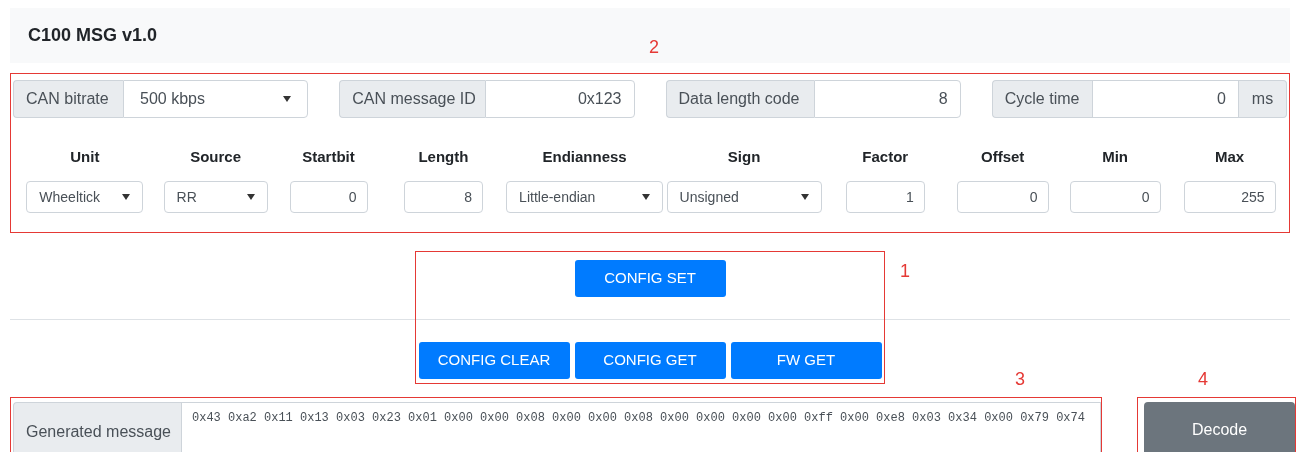  What do you see at coordinates (1219, 427) in the screenshot?
I see `decode-button: Decode` at bounding box center [1219, 427].